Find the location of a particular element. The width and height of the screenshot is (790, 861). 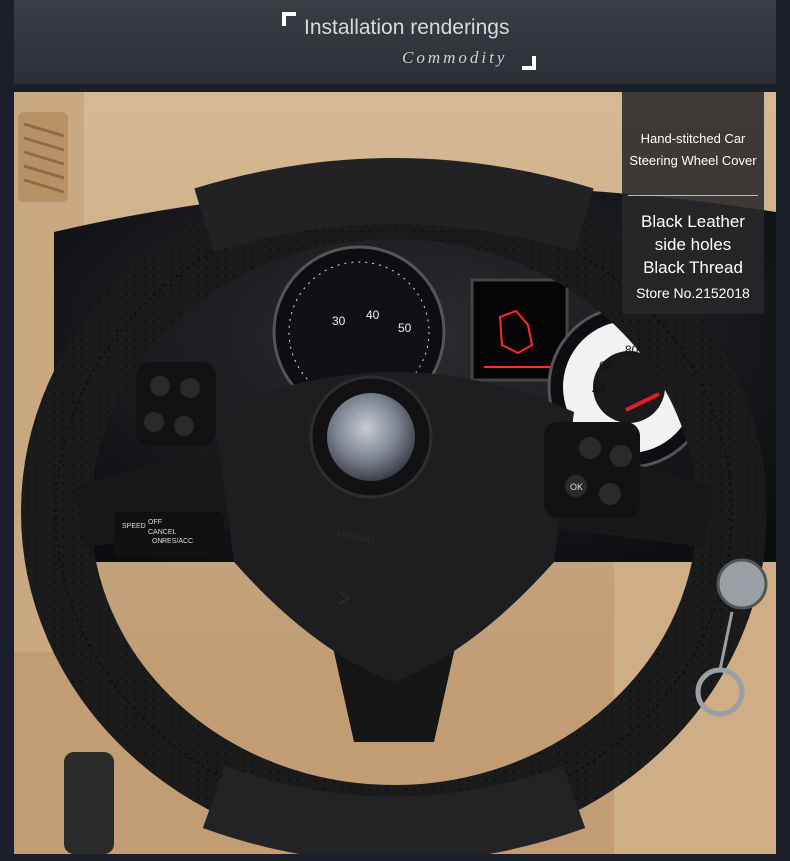

holes-label: side holes is located at coordinates (693, 244).